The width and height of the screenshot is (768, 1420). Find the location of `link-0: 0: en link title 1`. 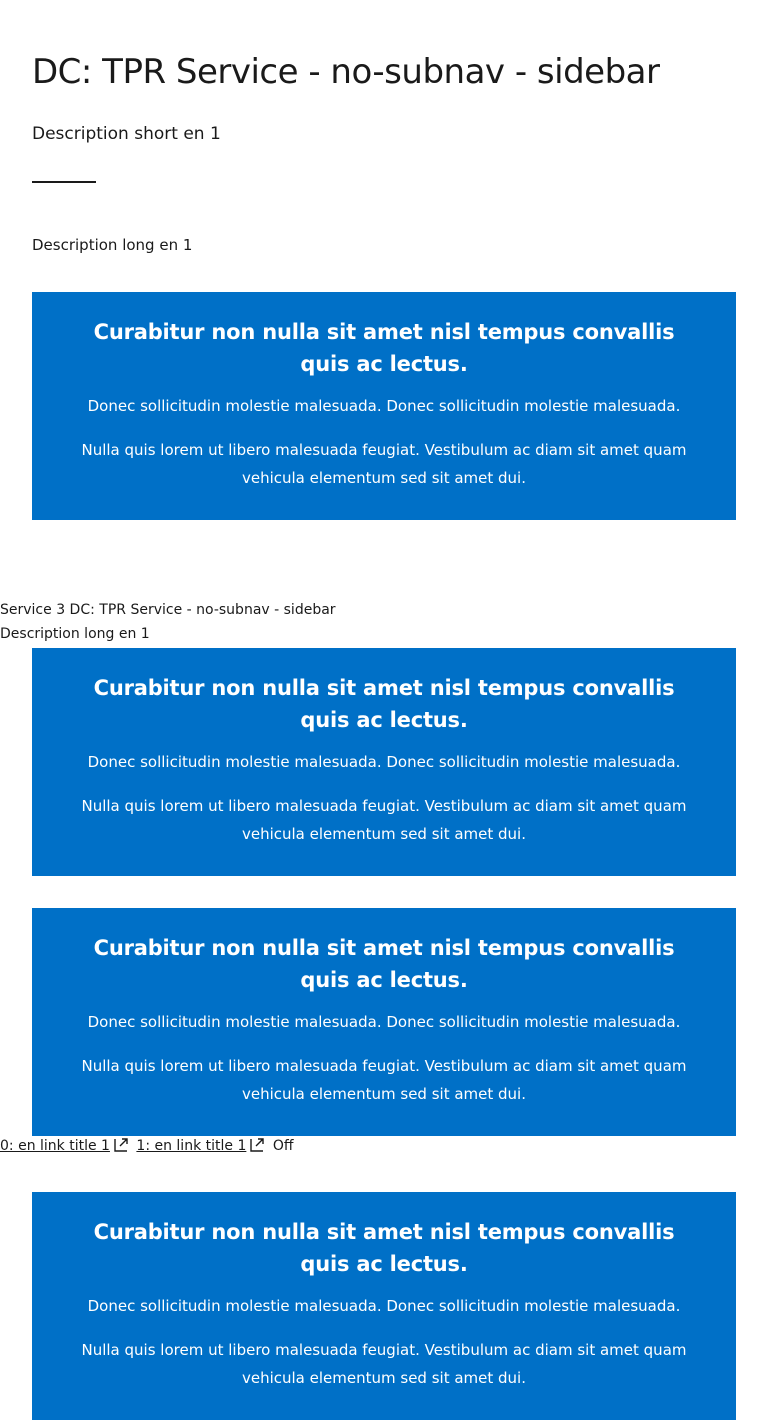

link-0: 0: en link title 1 is located at coordinates (55, 1146).